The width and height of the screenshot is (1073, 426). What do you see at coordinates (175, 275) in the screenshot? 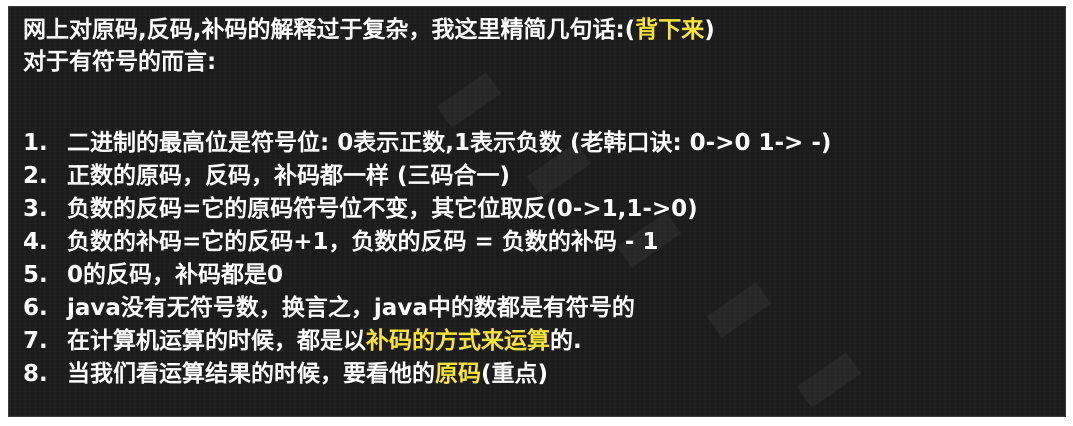
I see `rule-text: 0的反码，补码都是0` at bounding box center [175, 275].